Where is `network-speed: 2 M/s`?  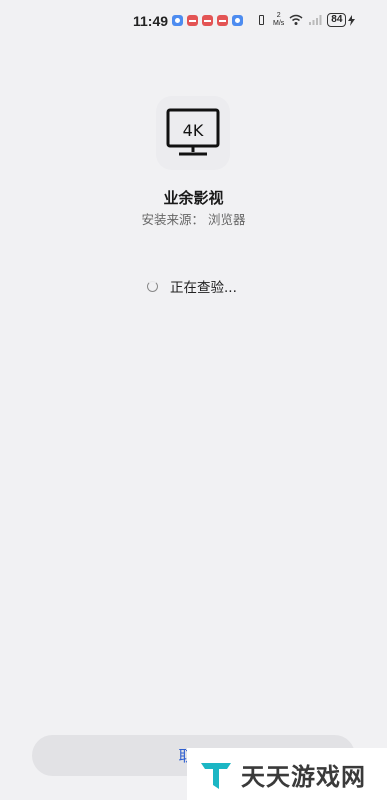 network-speed: 2 M/s is located at coordinates (278, 20).